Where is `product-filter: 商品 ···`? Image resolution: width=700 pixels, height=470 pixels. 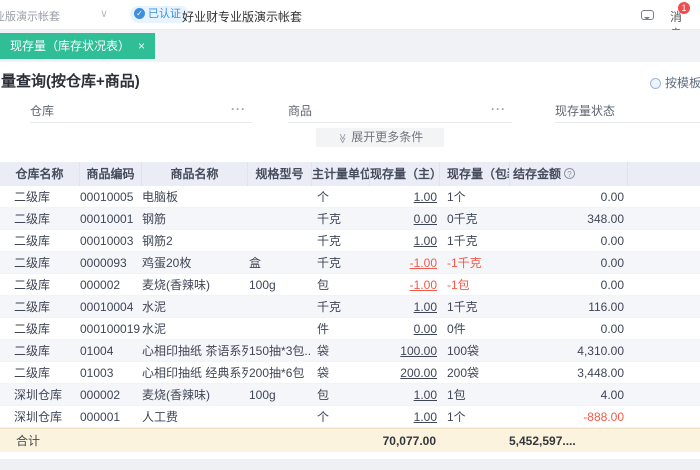
product-filter: 商品 ··· is located at coordinates (400, 112).